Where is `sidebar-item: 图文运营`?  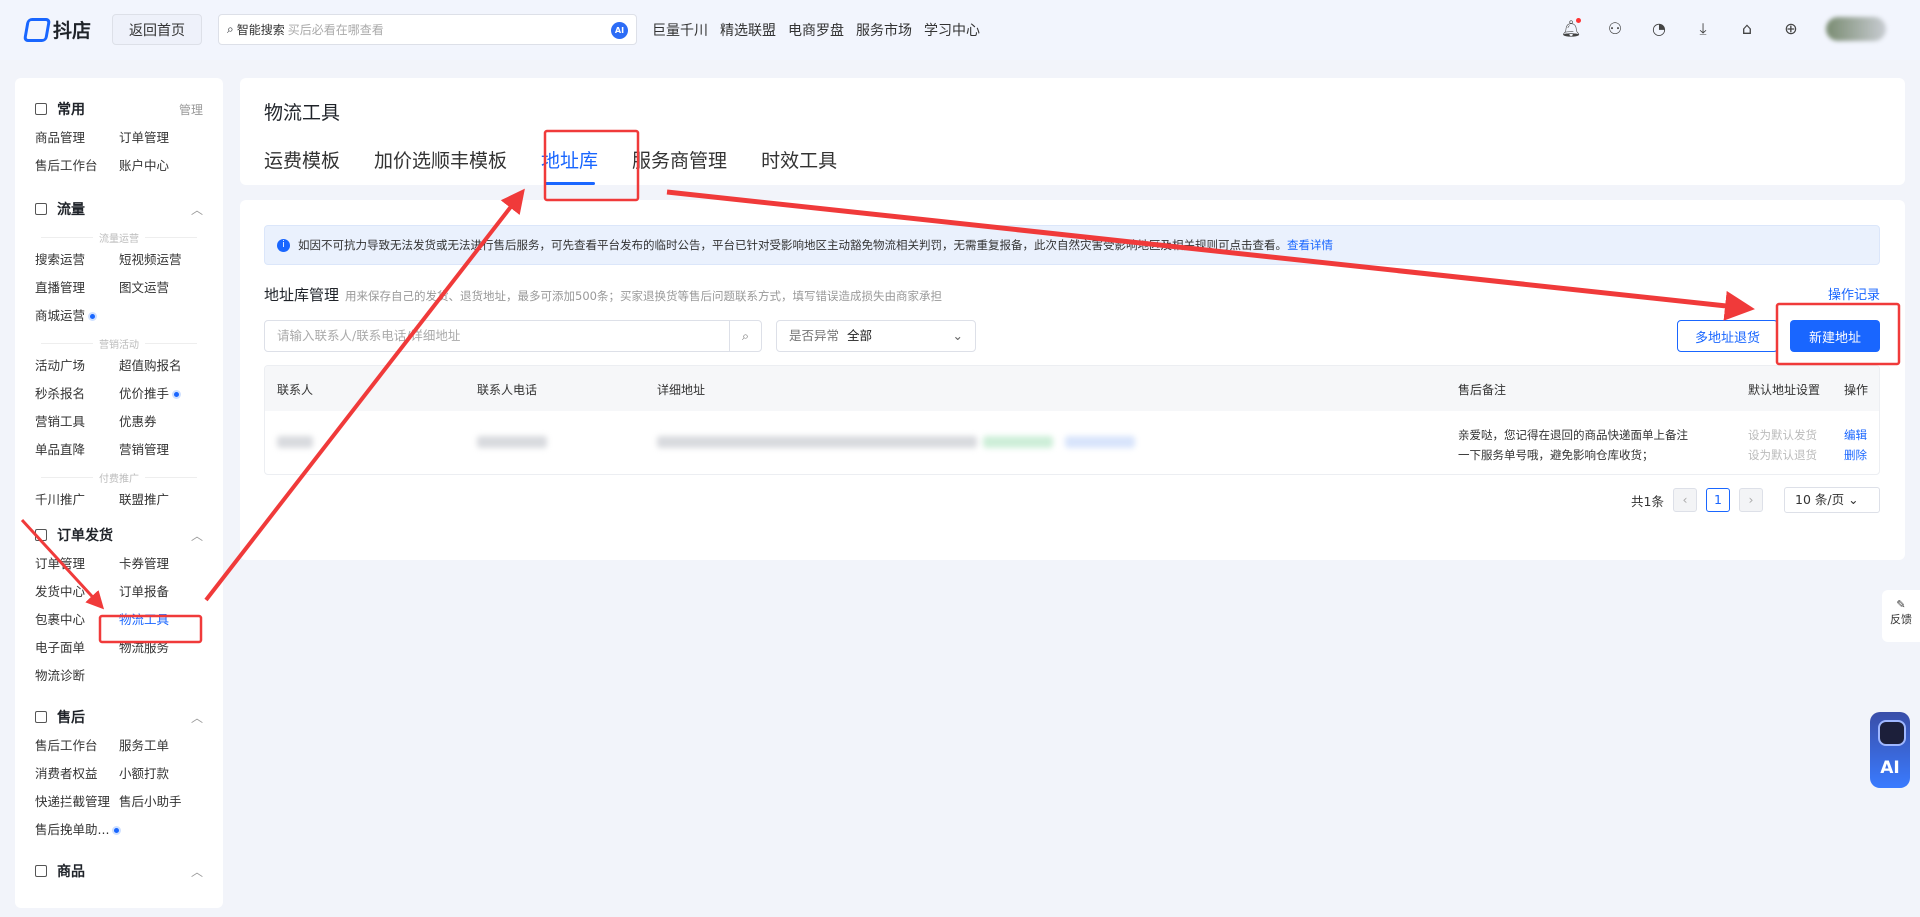 sidebar-item: 图文运营 is located at coordinates (161, 288).